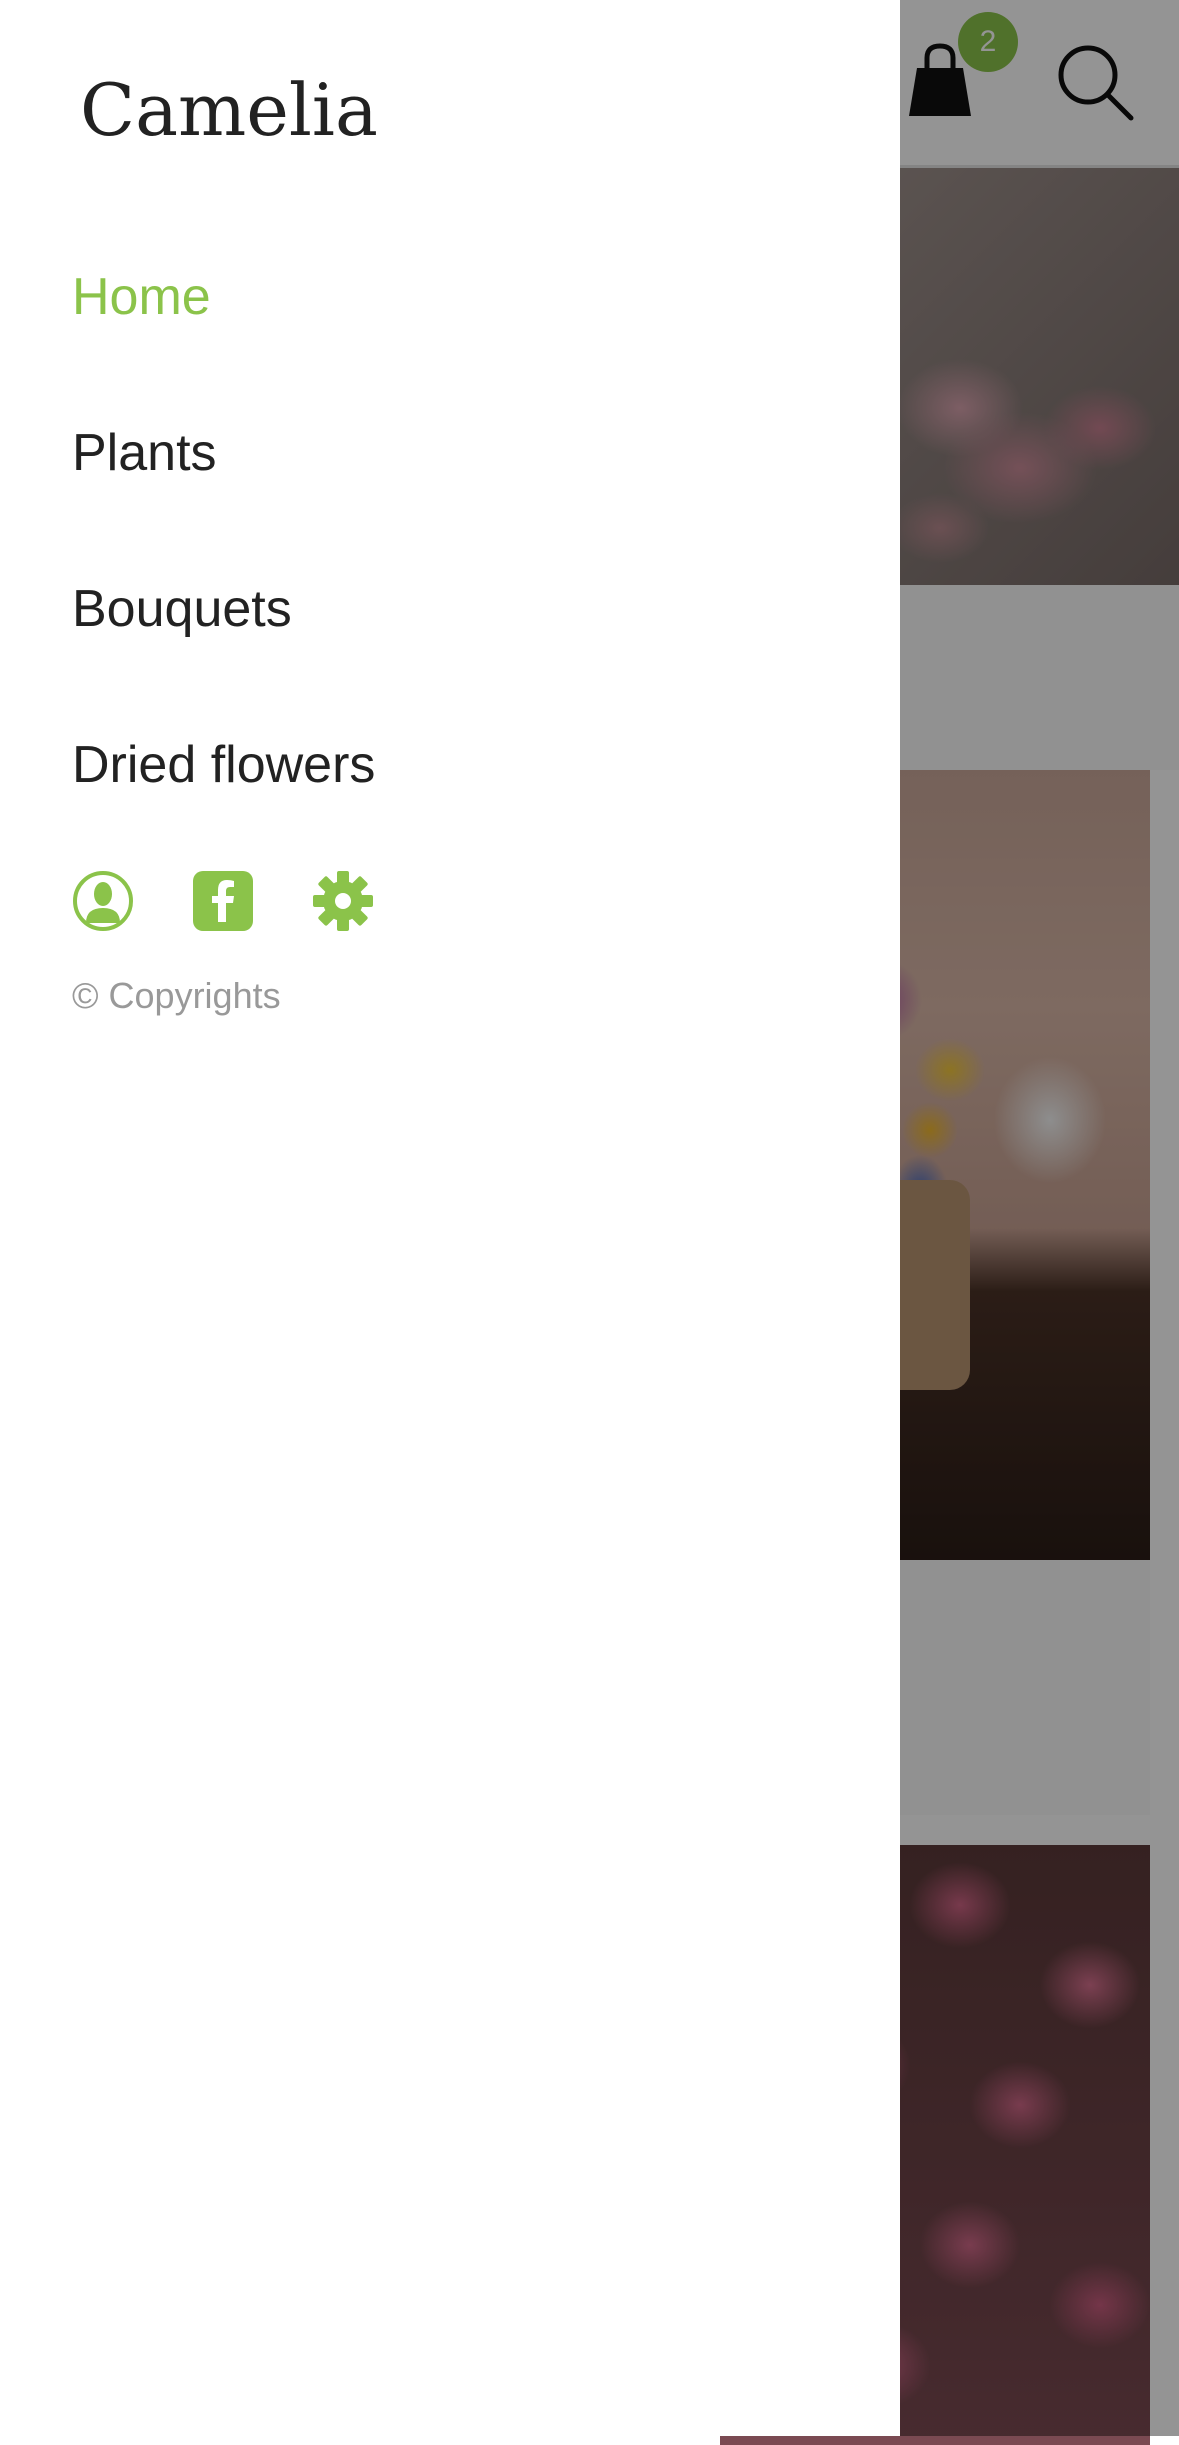 This screenshot has width=1179, height=2445. I want to click on facebook-icon, so click(223, 901).